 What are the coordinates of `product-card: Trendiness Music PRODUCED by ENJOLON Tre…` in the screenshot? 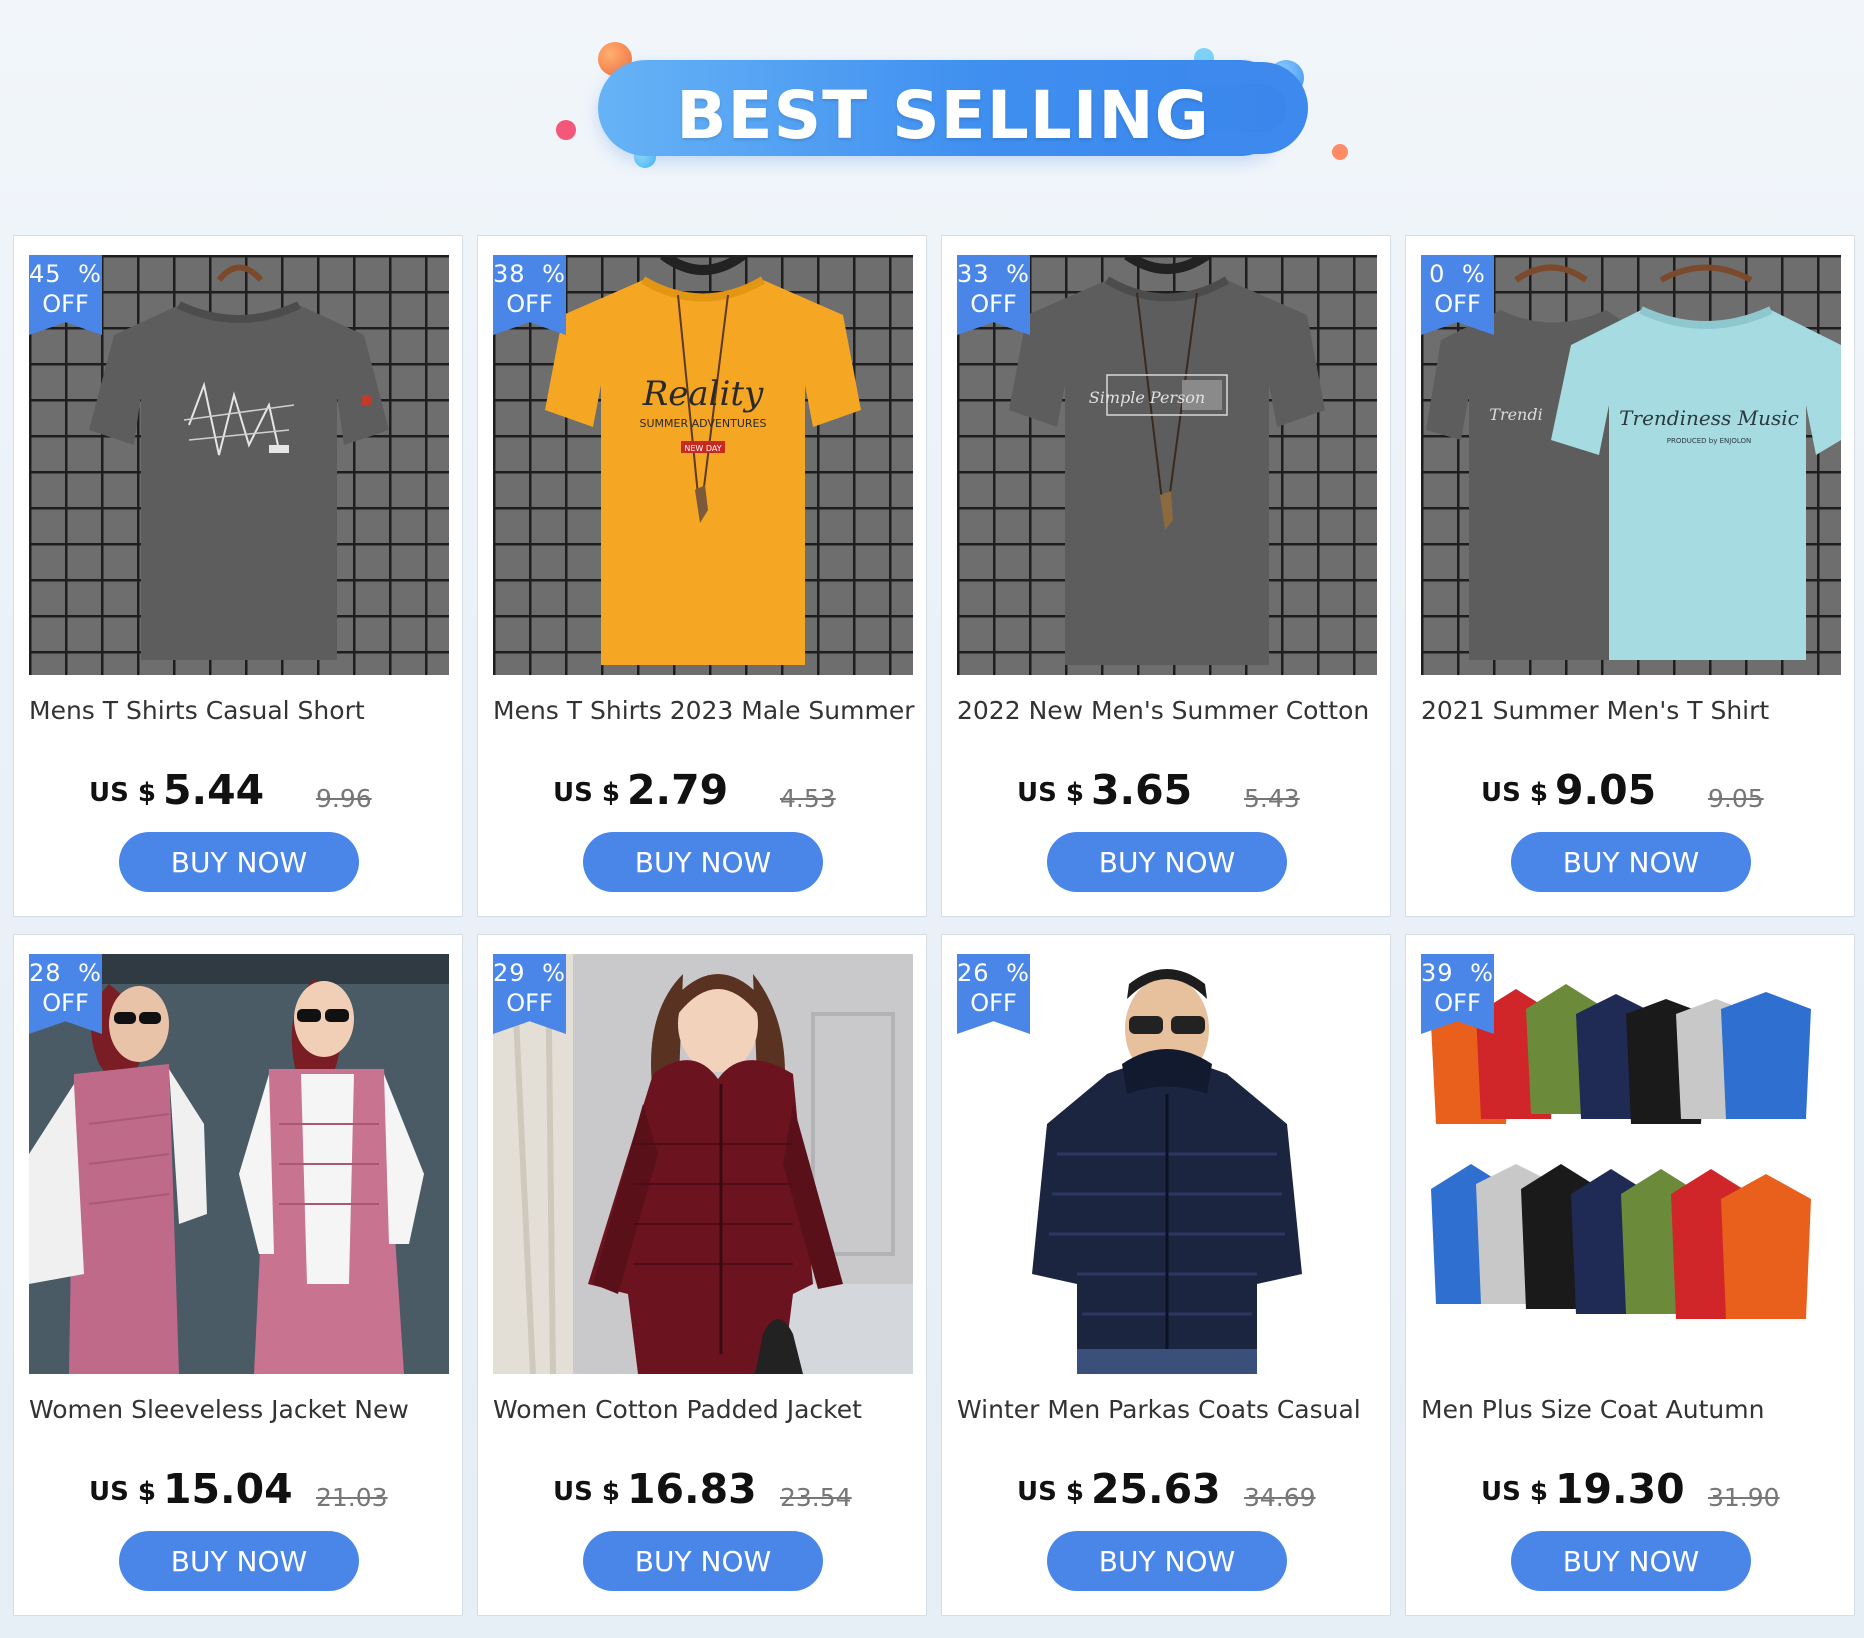 It's located at (1630, 576).